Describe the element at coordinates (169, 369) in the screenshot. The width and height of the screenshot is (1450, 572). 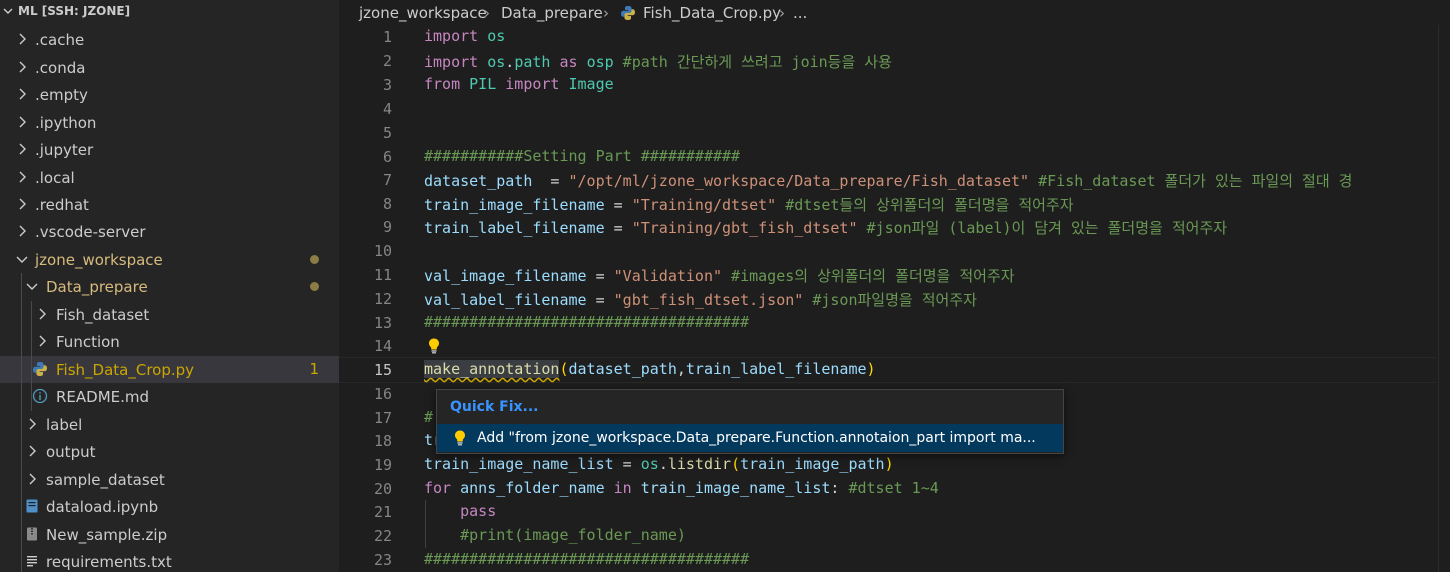
I see `tree-item-fish-data-crop: Fish_Data_Crop.py 1` at that location.